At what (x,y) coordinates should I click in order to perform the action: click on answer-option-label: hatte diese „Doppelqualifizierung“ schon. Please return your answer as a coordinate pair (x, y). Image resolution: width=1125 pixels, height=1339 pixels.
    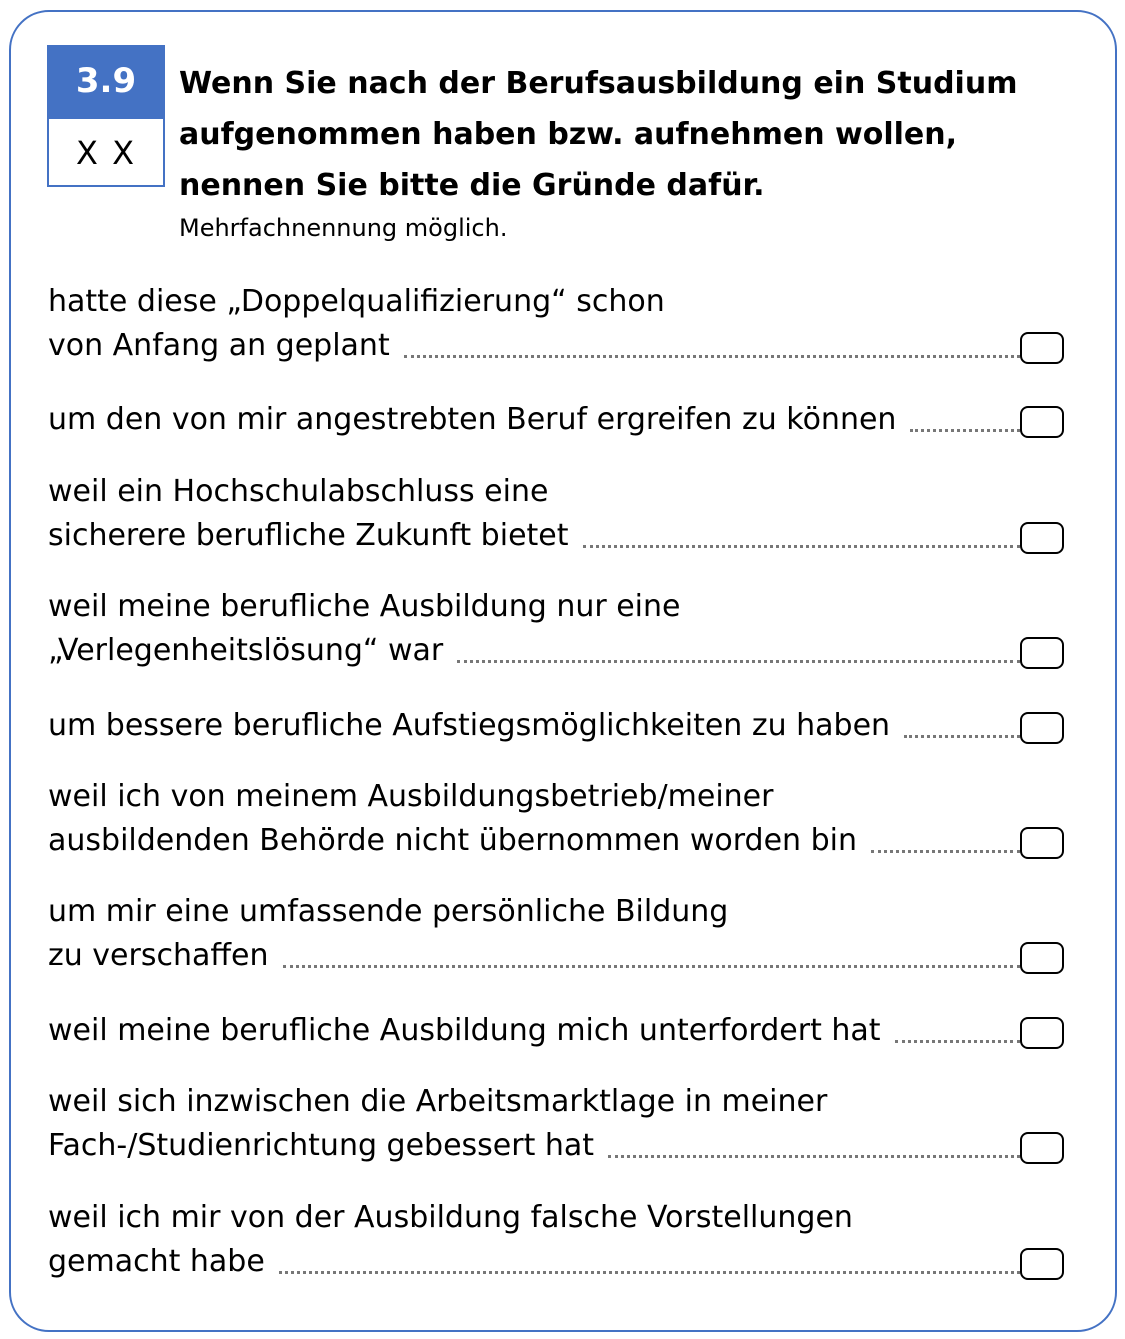
    Looking at the image, I should click on (356, 301).